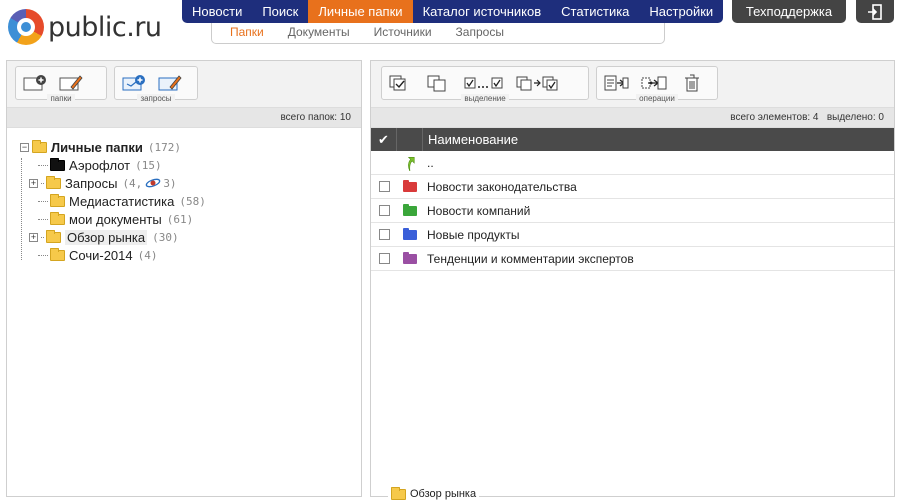  I want to click on contents-toolbar: выделение операции, so click(632, 84).